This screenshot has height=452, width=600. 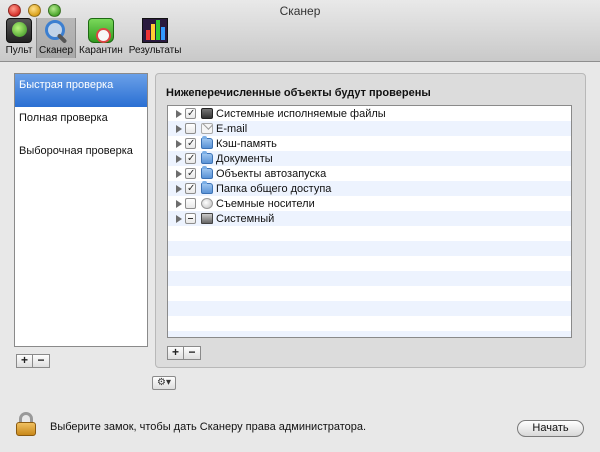 I want to click on table-row: Системный, so click(x=369, y=218).